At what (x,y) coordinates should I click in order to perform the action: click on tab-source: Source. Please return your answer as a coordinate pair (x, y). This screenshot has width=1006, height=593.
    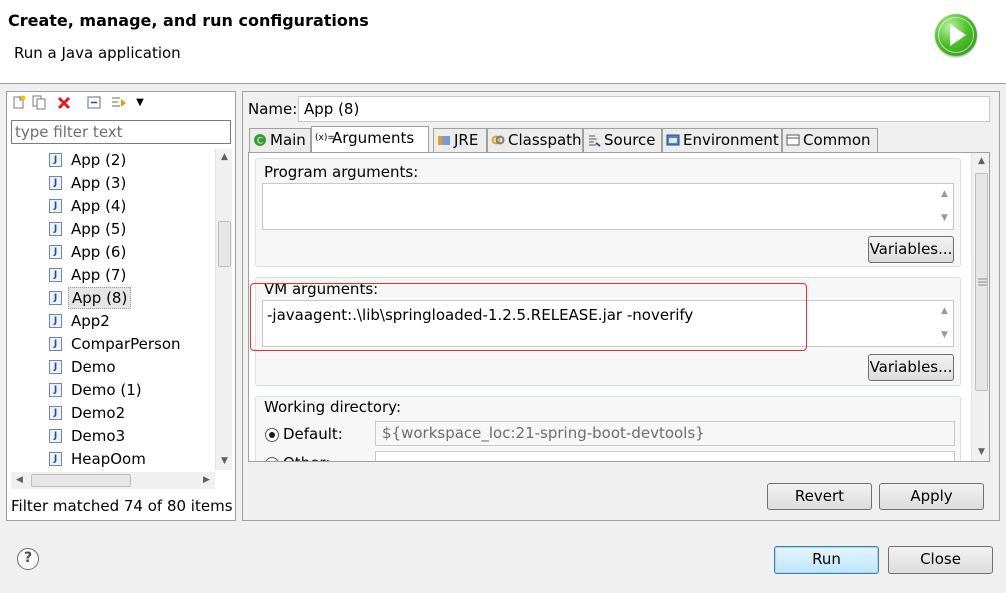
    Looking at the image, I should click on (622, 140).